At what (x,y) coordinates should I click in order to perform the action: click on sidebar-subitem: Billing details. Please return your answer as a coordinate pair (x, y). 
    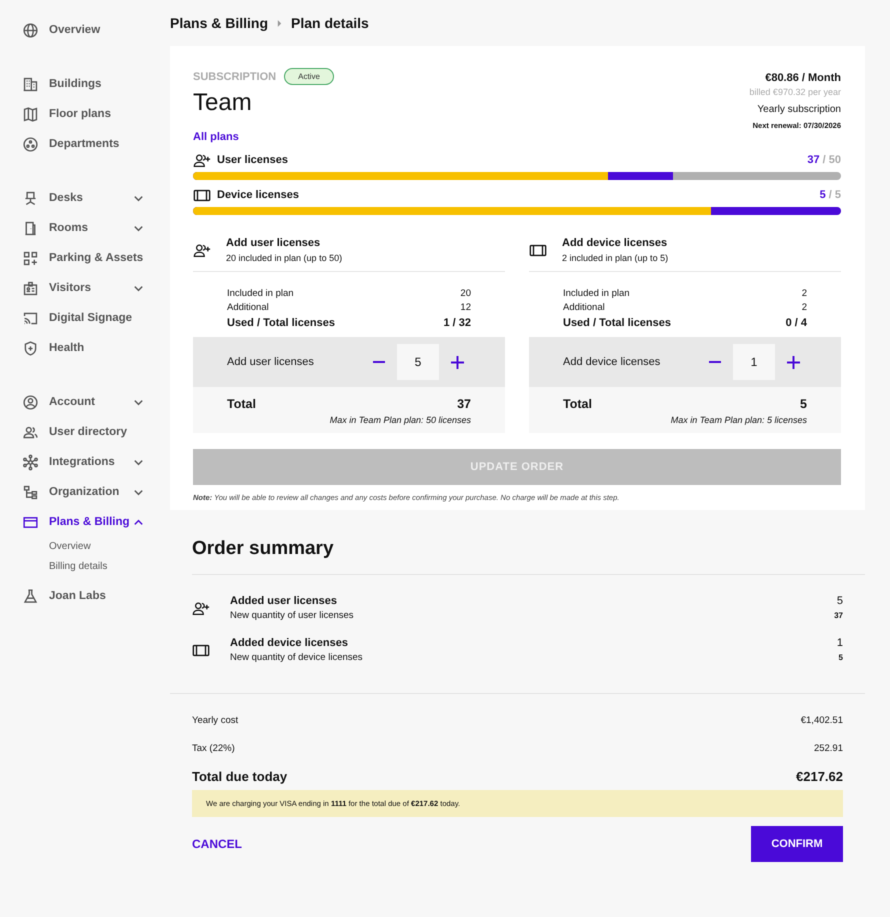
    Looking at the image, I should click on (85, 567).